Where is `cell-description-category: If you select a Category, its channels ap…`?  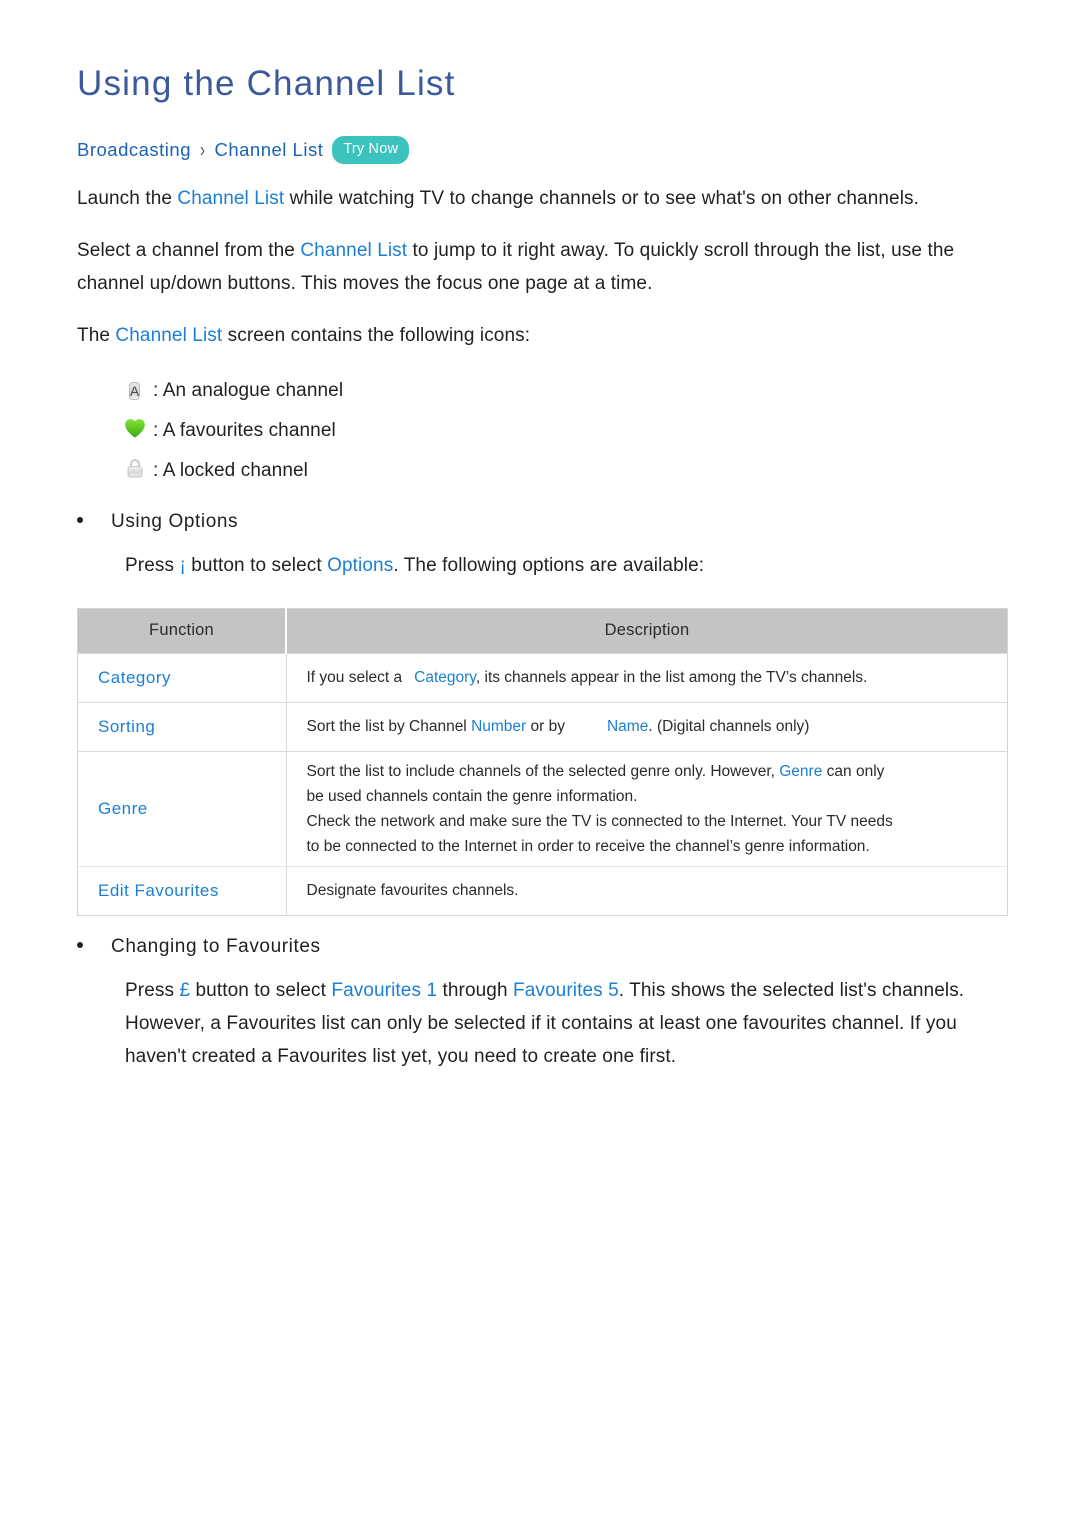
cell-description-category: If you select a Category, its channels ap… is located at coordinates (647, 677).